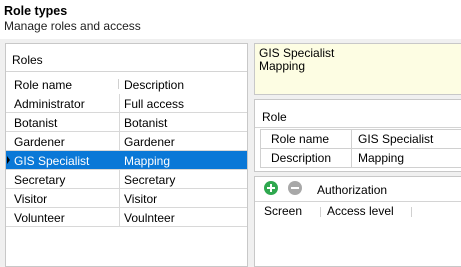 Image resolution: width=461 pixels, height=267 pixels. I want to click on add-authorization-button, so click(271, 188).